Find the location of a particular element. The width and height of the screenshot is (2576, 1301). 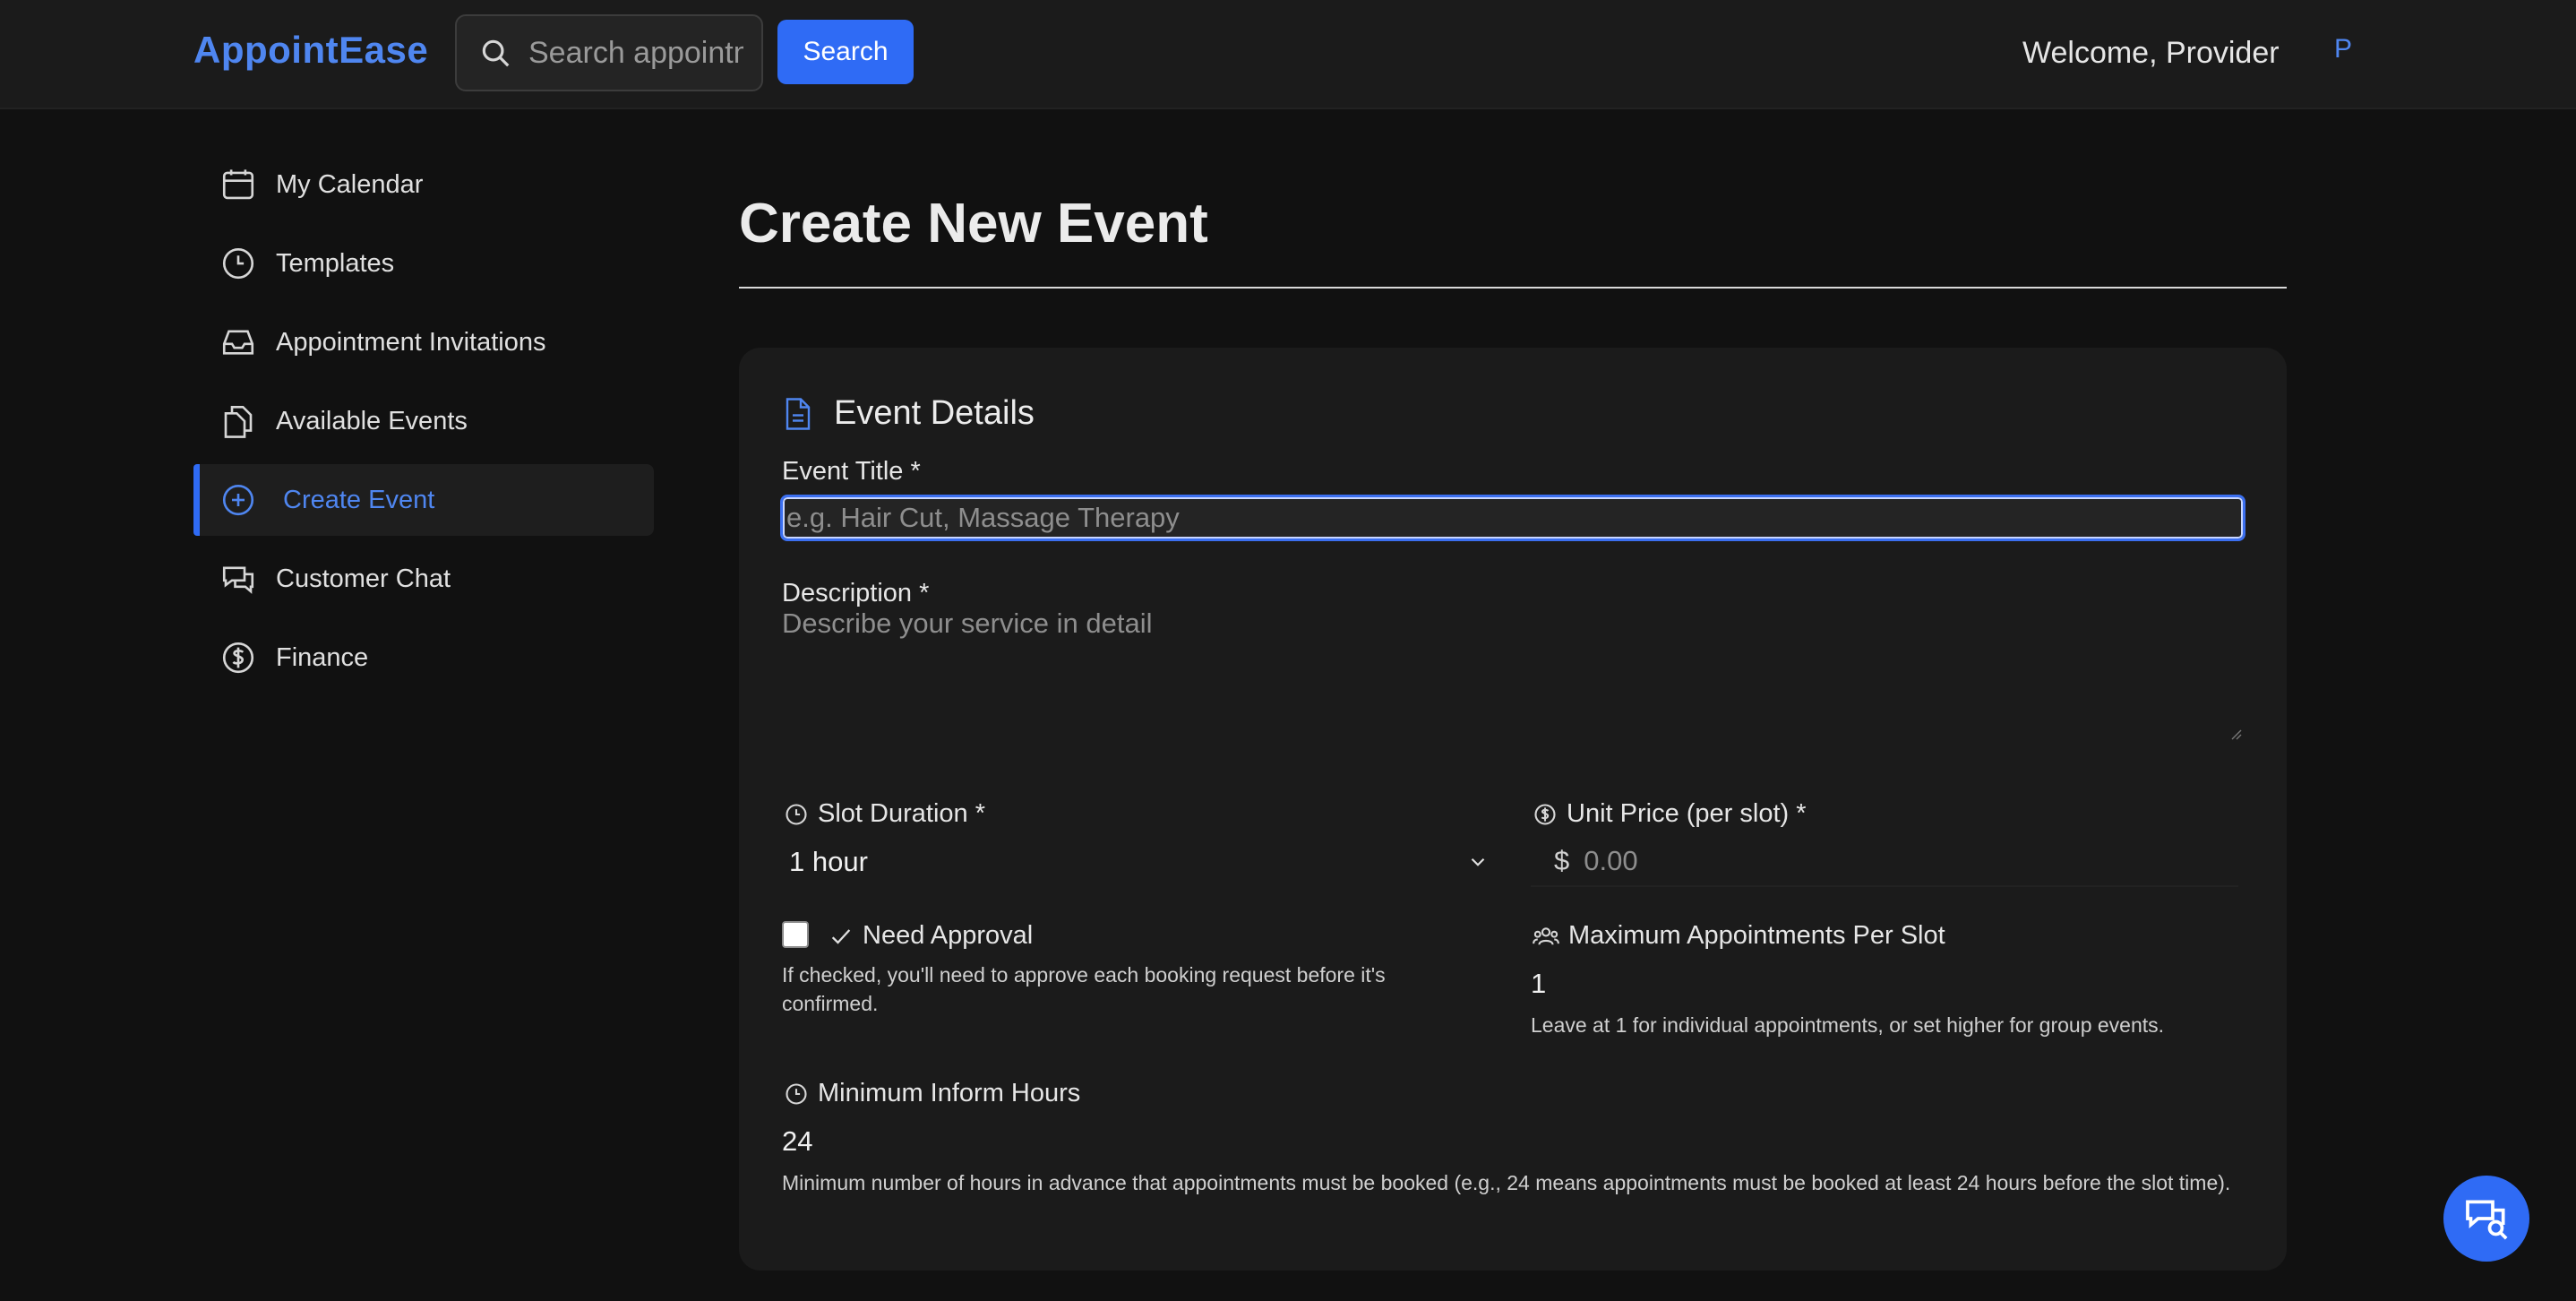

max-appointments-label: Maximum Appointments Per Slot is located at coordinates (1739, 936).